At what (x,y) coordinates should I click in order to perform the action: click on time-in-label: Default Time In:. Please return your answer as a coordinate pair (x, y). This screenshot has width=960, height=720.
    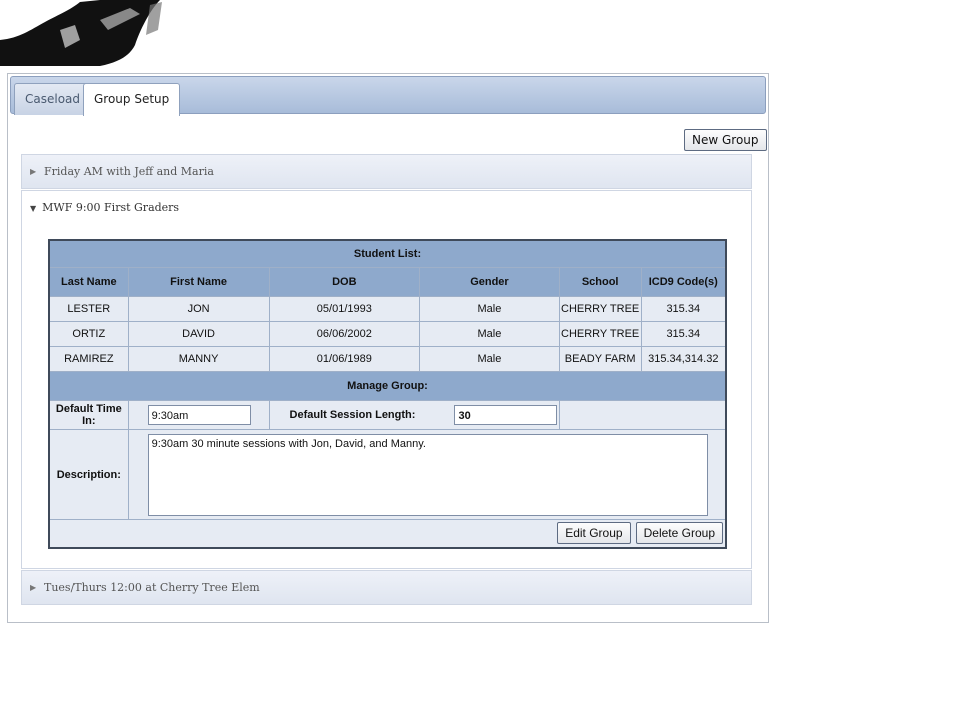
    Looking at the image, I should click on (88, 415).